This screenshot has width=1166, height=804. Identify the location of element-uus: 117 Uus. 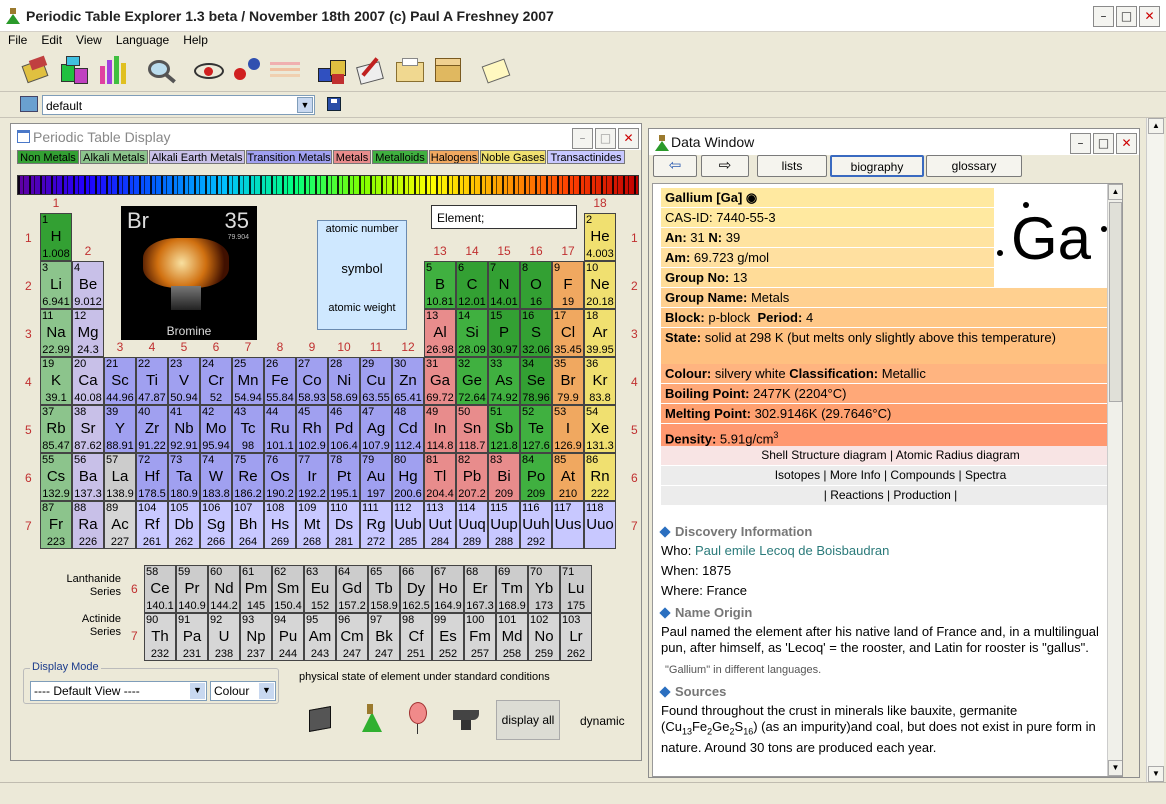
(568, 525).